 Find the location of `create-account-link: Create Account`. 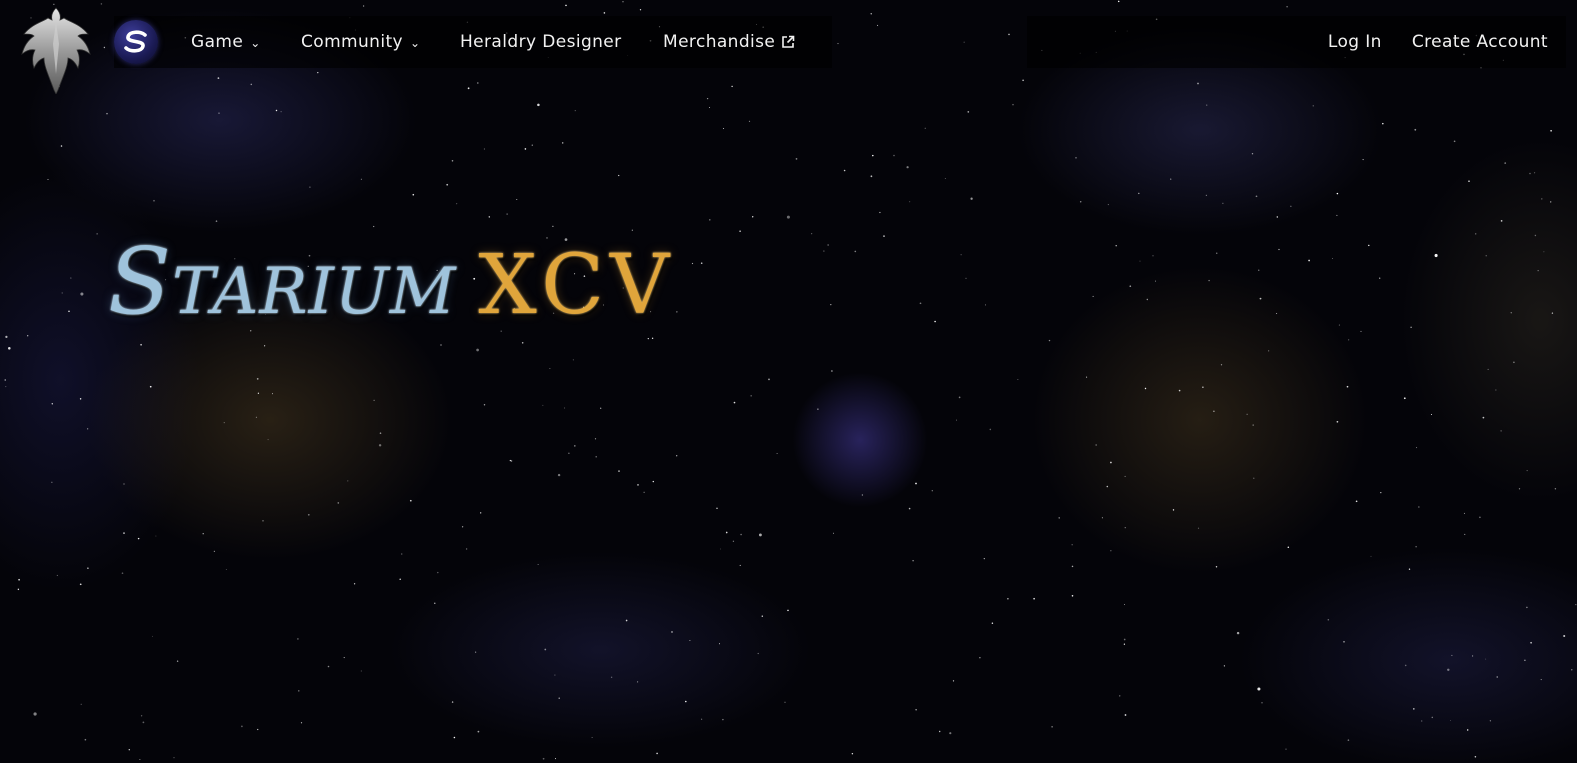

create-account-link: Create Account is located at coordinates (1480, 42).